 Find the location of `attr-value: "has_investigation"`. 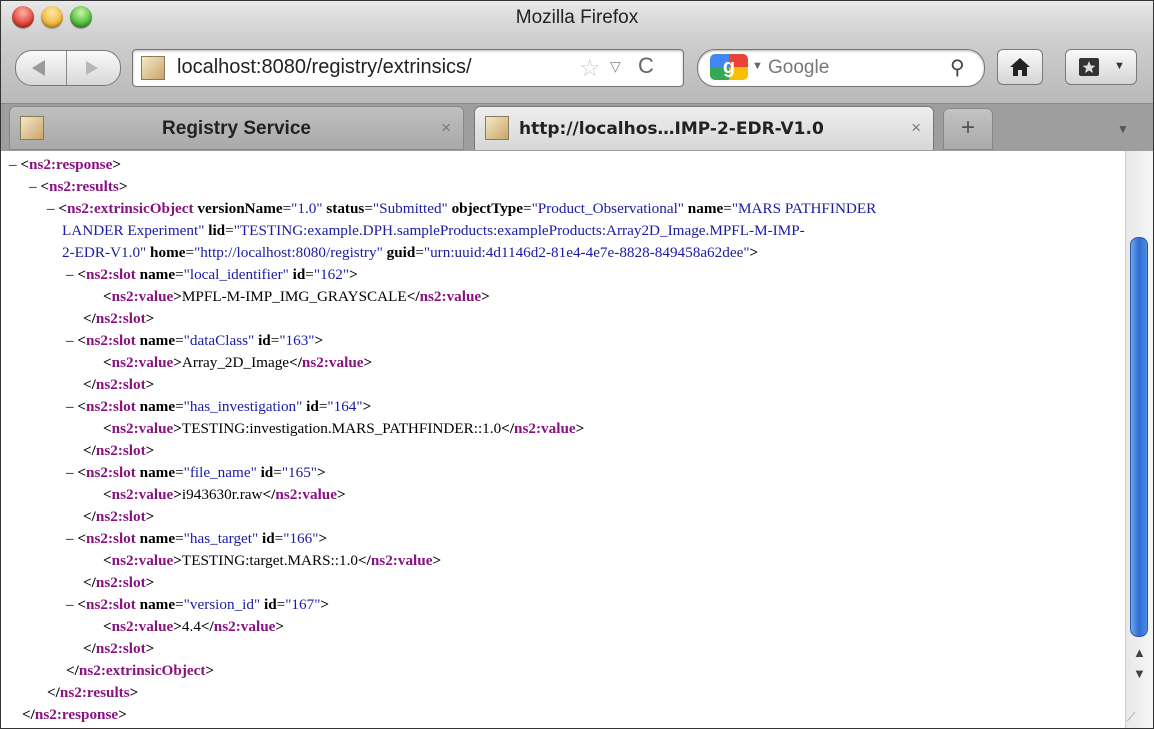

attr-value: "has_investigation" is located at coordinates (243, 406).